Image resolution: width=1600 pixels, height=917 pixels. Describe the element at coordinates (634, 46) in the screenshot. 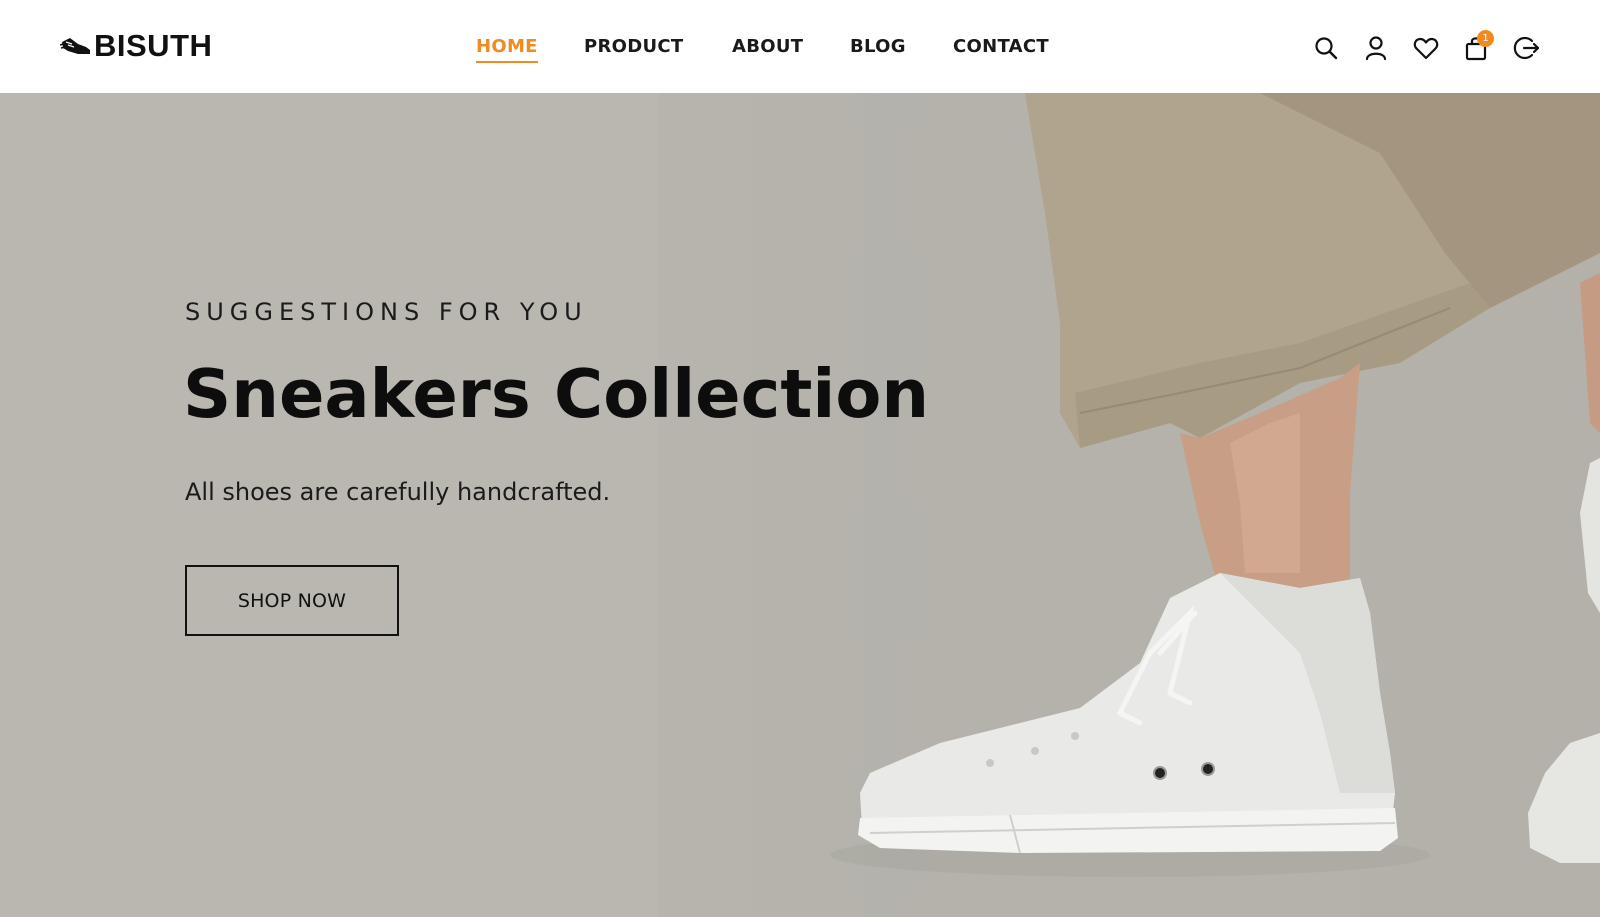

I see `nav-product: PRODUCT` at that location.